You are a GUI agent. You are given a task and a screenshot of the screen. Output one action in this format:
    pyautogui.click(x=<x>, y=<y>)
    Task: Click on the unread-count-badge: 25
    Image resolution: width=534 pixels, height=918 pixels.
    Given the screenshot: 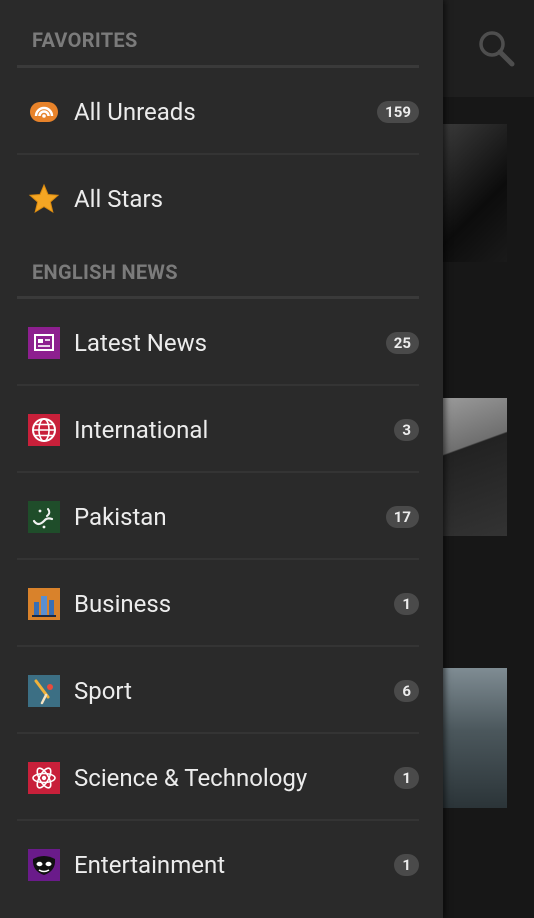 What is the action you would take?
    pyautogui.click(x=402, y=342)
    